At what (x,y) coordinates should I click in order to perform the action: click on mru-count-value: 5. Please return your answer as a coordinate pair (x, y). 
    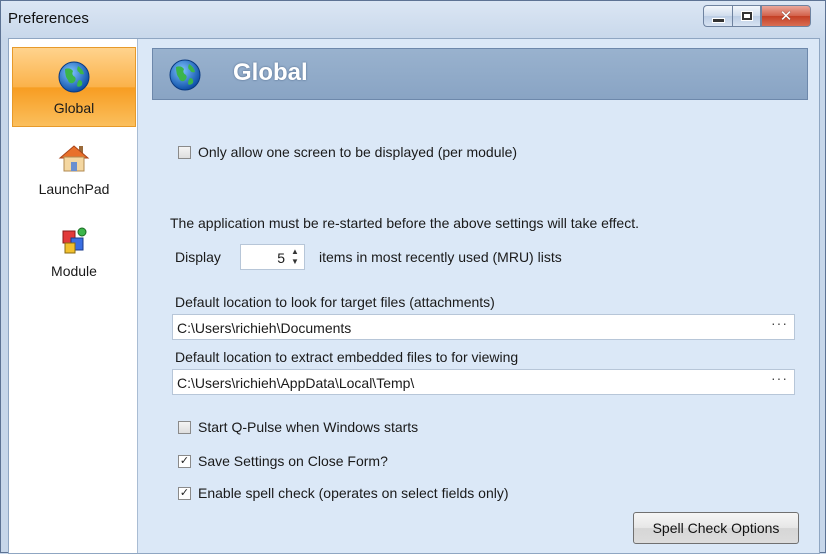
    Looking at the image, I should click on (281, 258).